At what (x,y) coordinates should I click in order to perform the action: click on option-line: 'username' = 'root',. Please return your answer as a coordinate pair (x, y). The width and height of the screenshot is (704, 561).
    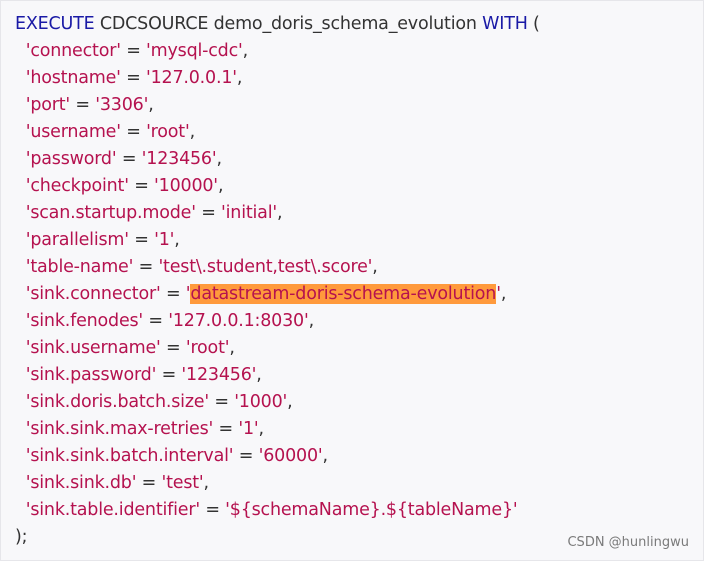
    Looking at the image, I should click on (110, 132).